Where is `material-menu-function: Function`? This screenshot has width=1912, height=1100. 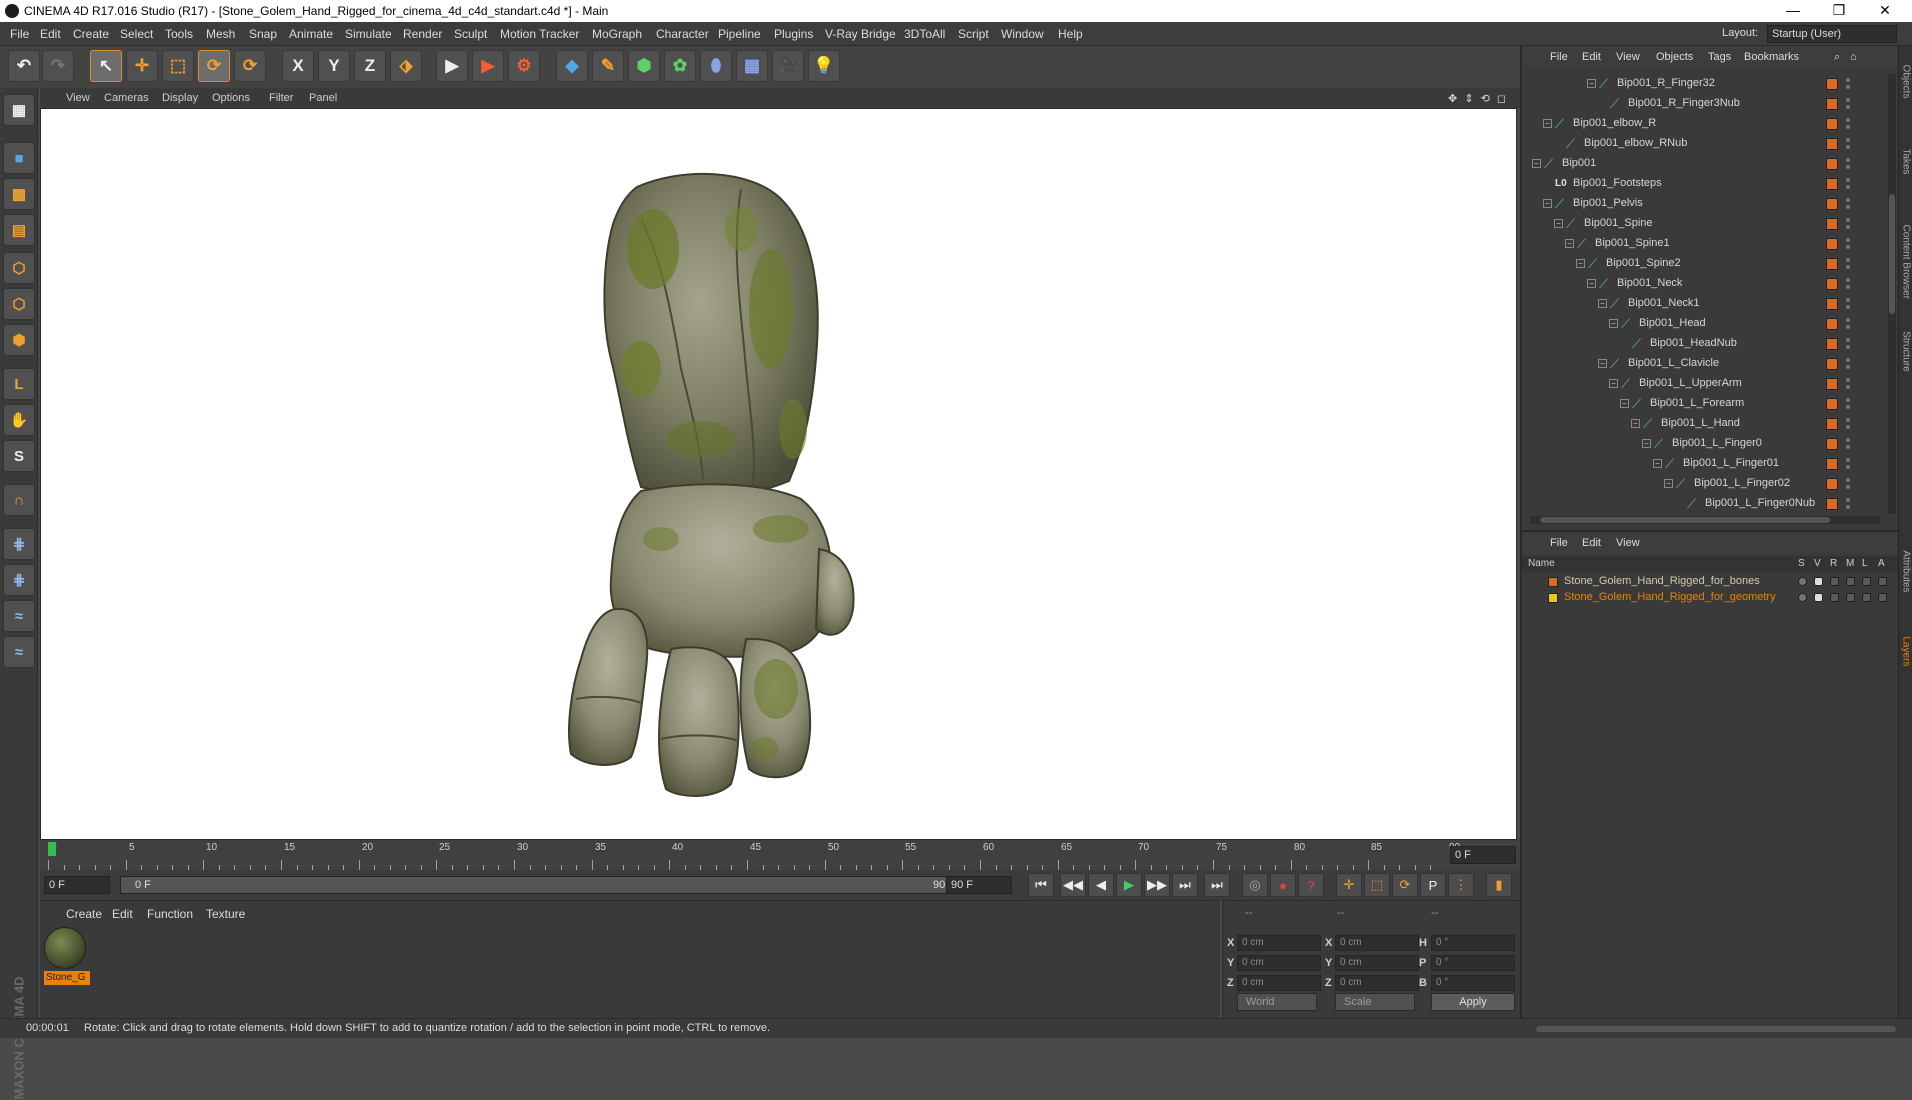 material-menu-function: Function is located at coordinates (170, 914).